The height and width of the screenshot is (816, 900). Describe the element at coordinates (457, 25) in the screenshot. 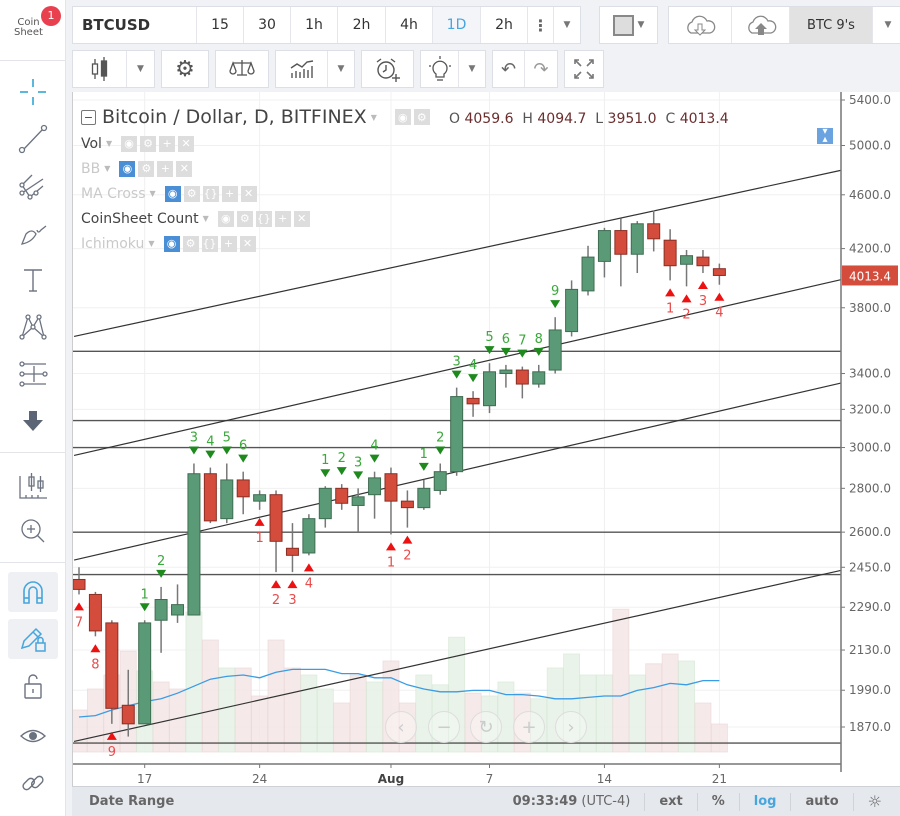

I see `interval-1d: 1D` at that location.